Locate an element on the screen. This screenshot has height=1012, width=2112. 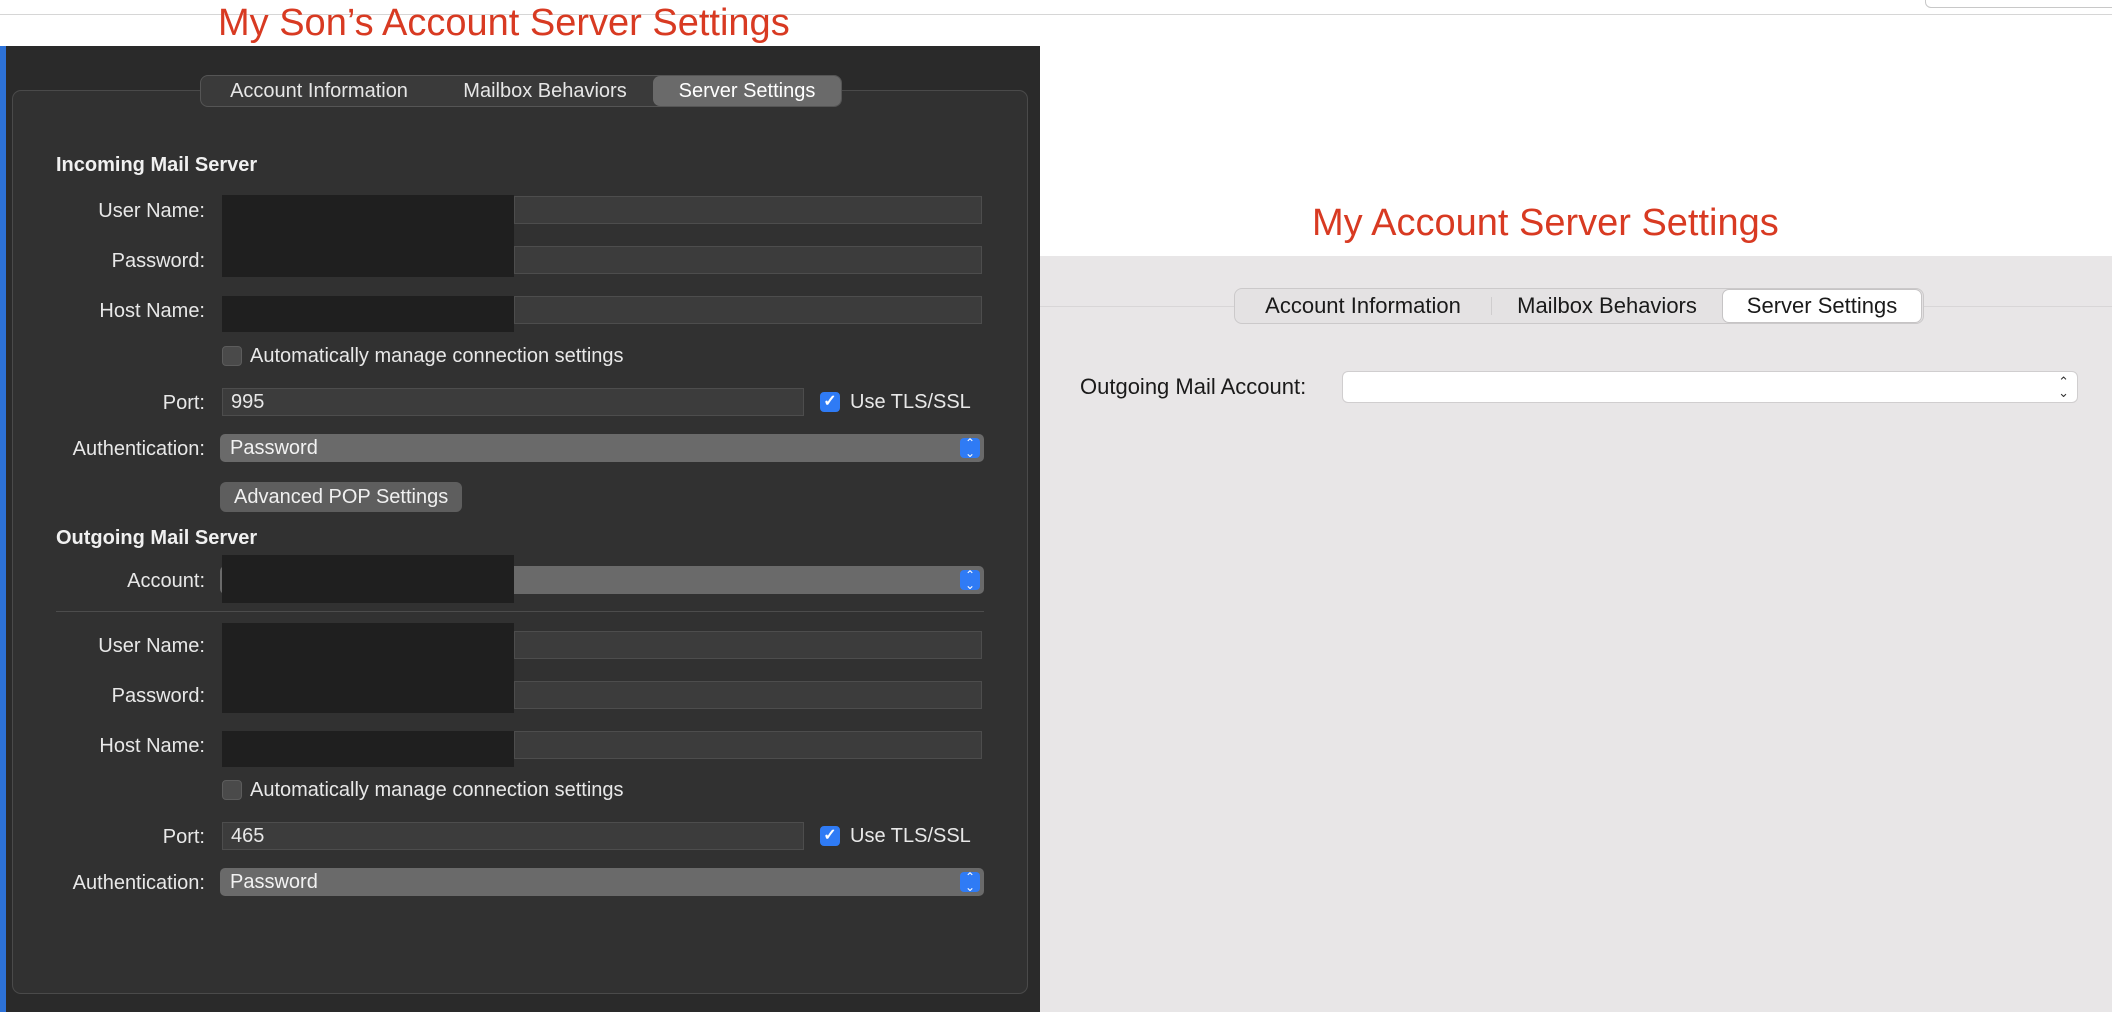
outgoing-user-name-field is located at coordinates (748, 645).